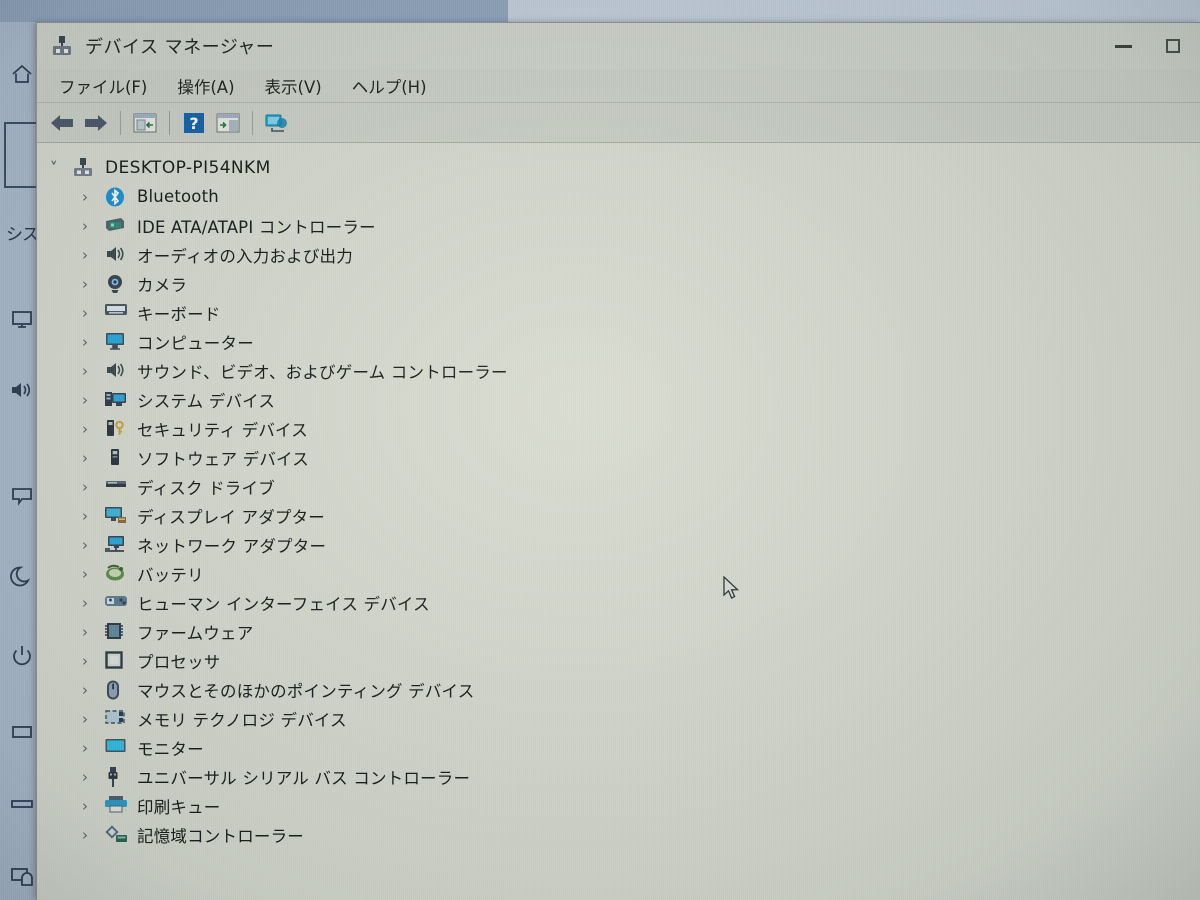  What do you see at coordinates (619, 457) in the screenshot?
I see `tree-item-software-devices: › ソフトウェア デバイス` at bounding box center [619, 457].